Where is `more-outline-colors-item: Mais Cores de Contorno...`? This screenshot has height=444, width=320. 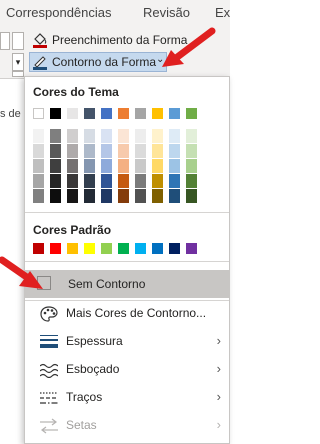 more-outline-colors-item: Mais Cores de Contorno... is located at coordinates (127, 314).